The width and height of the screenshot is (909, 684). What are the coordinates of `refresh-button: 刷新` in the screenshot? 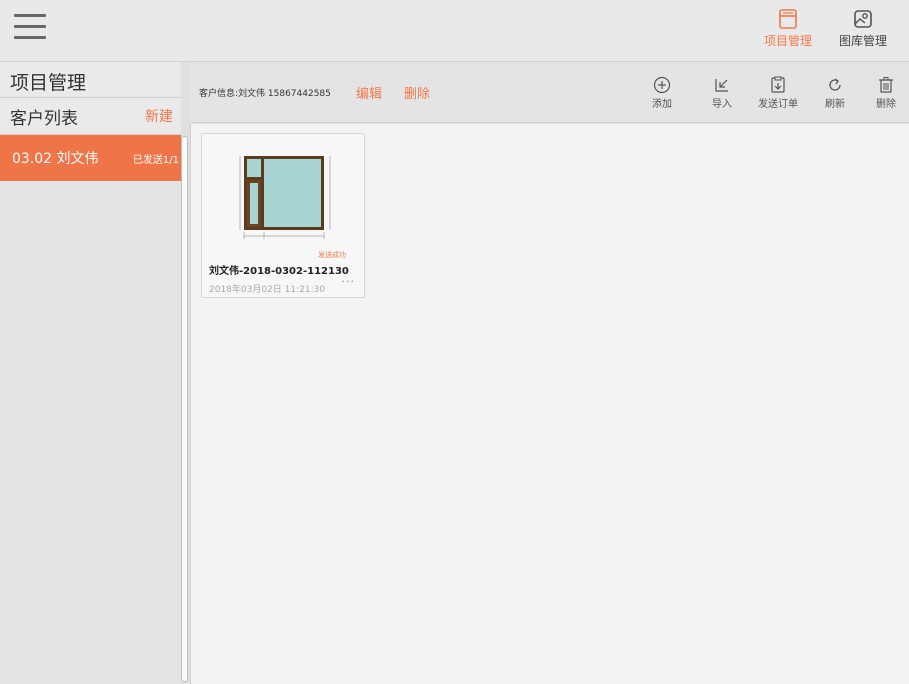 It's located at (835, 93).